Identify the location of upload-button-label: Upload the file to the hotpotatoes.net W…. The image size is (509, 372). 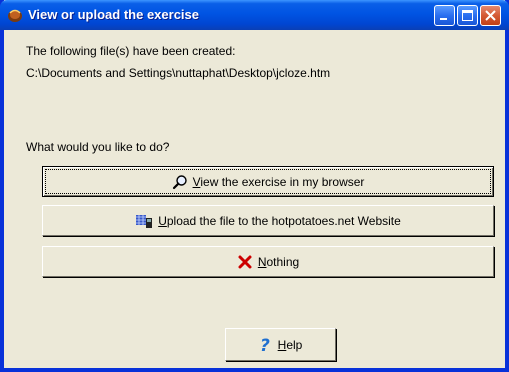
(279, 220).